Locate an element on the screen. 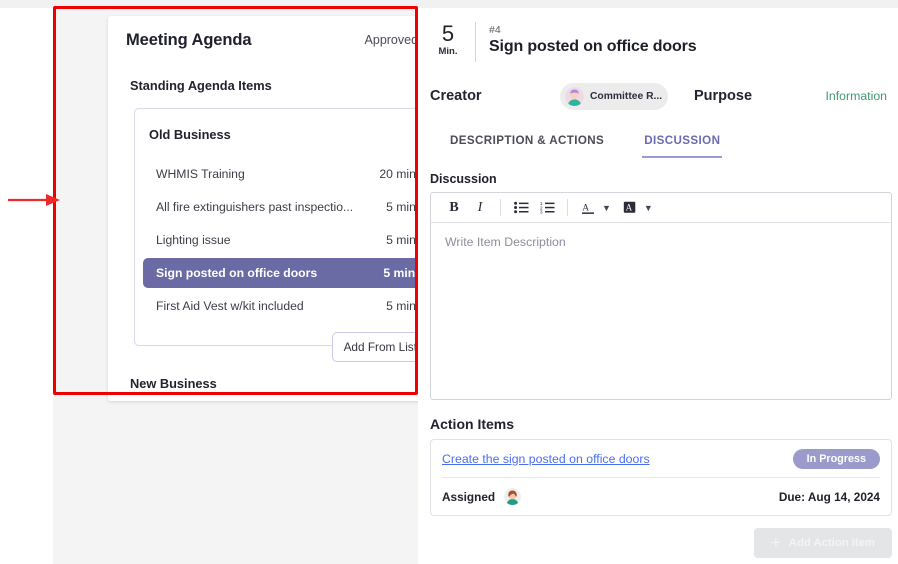  duration-value: 5 is located at coordinates (448, 33).